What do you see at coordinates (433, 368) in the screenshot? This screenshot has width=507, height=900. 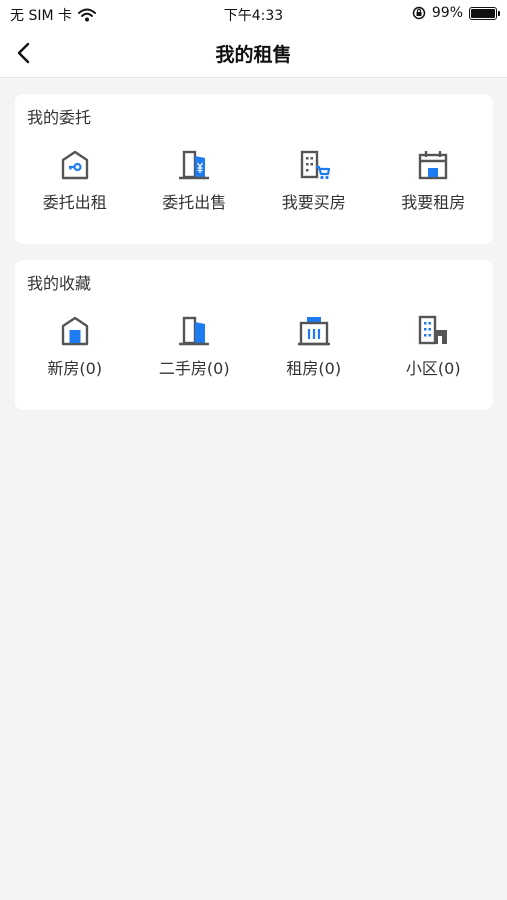 I see `item-label: 小区(0)` at bounding box center [433, 368].